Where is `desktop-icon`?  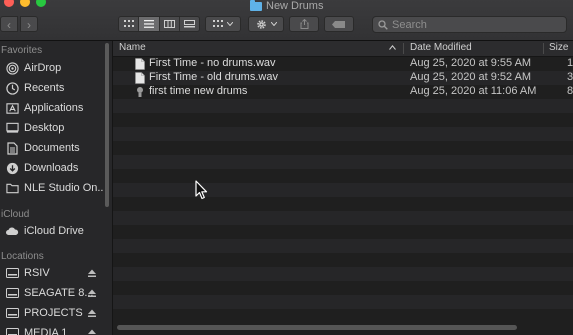
desktop-icon is located at coordinates (12, 128).